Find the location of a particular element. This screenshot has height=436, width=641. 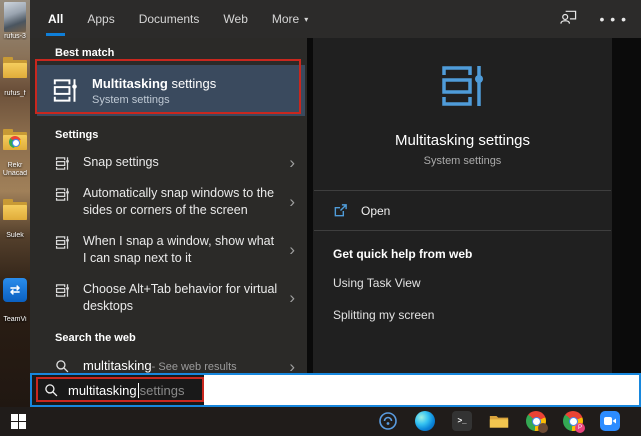

desktop-icon-rufus-folder: rufus_f is located at coordinates (15, 77).